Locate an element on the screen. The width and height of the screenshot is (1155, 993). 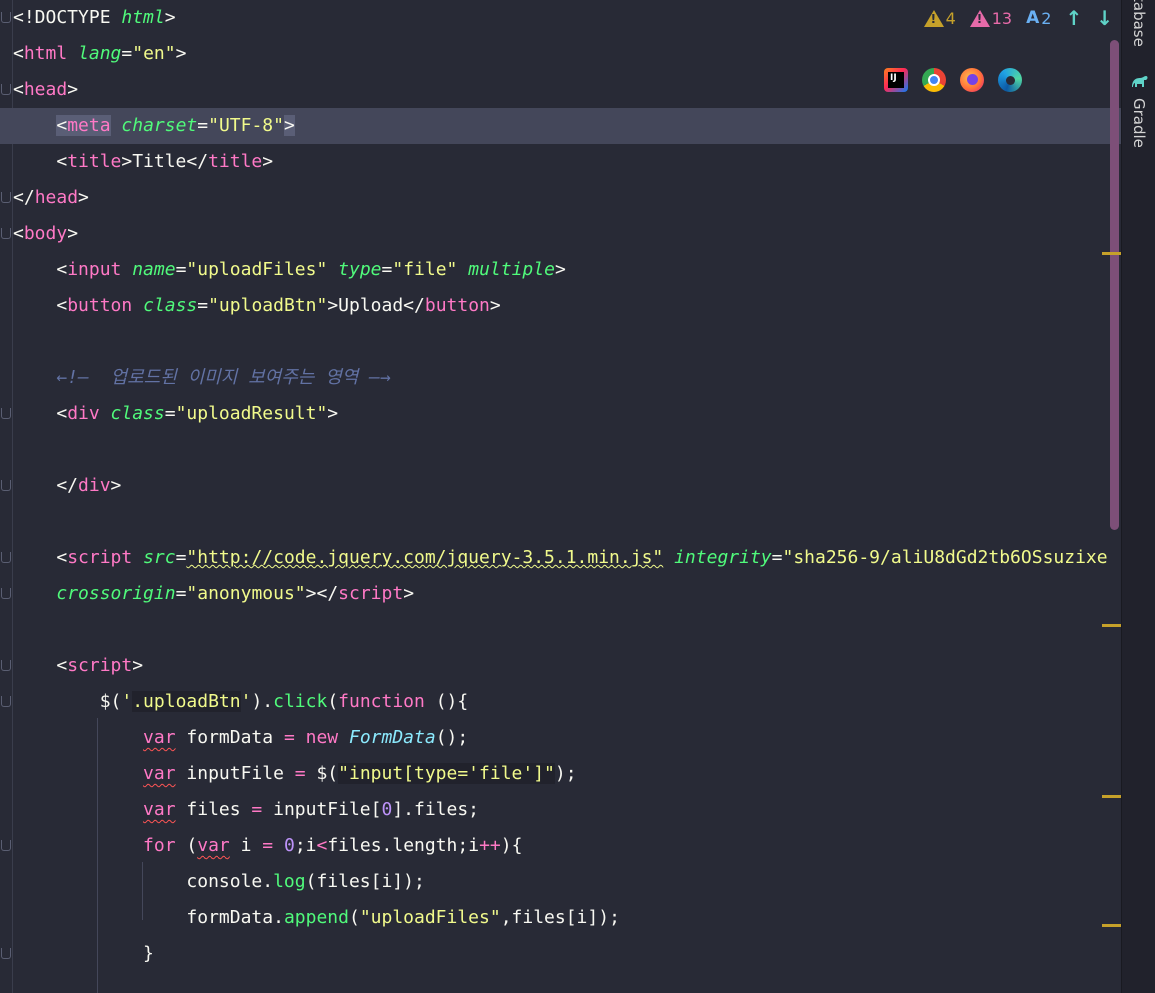
code-token: "en" is located at coordinates (154, 53).